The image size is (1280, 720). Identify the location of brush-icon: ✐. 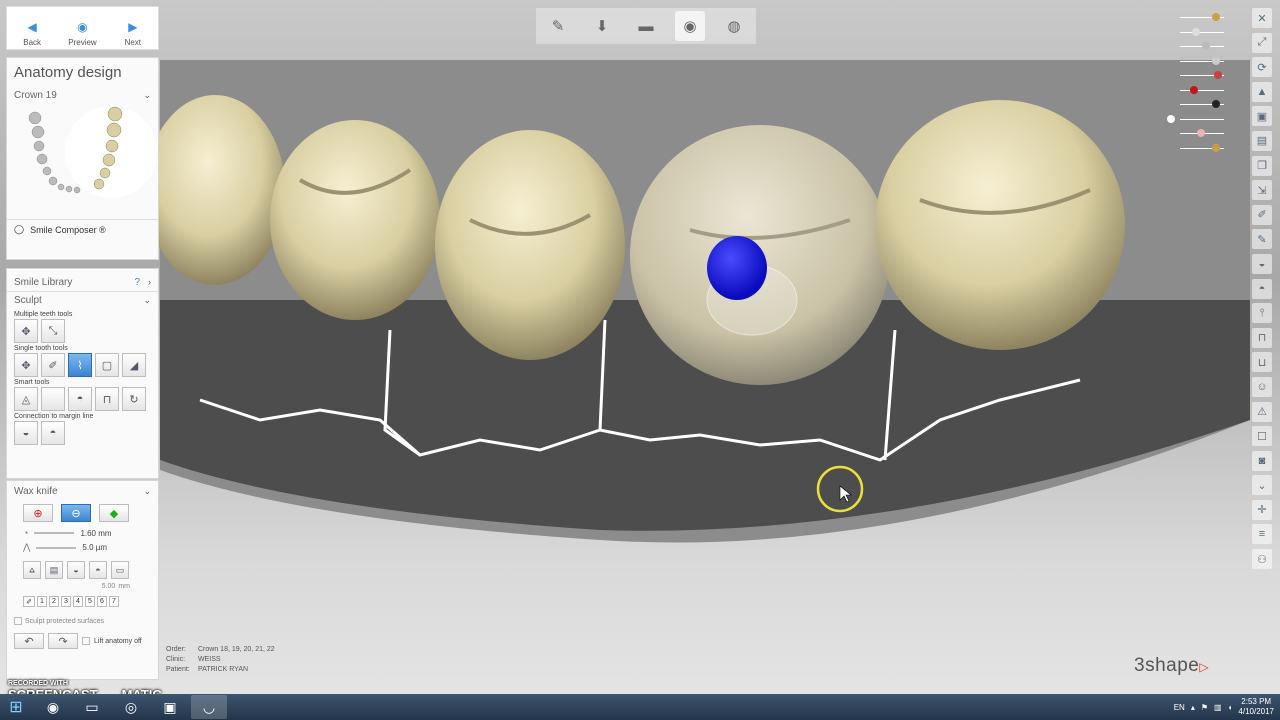
(29, 601).